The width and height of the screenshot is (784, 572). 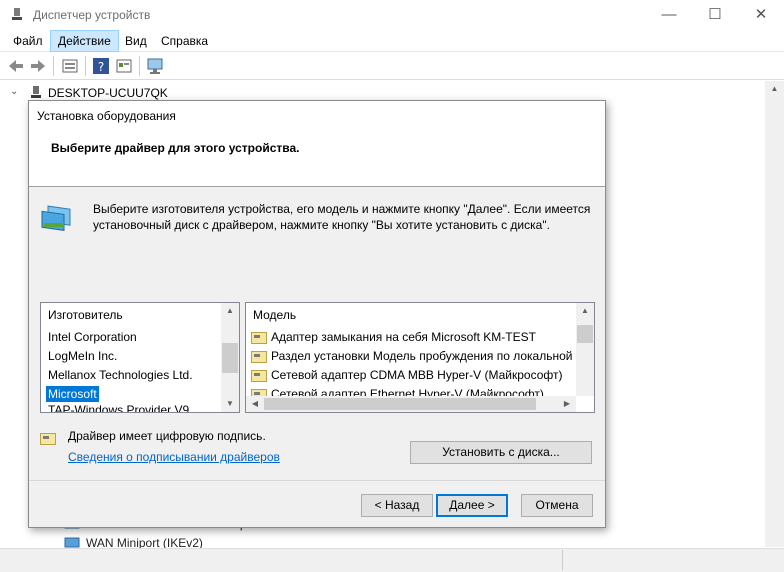 I want to click on manufacturer-item: TAP-Windows Provider V9, so click(x=134, y=407).